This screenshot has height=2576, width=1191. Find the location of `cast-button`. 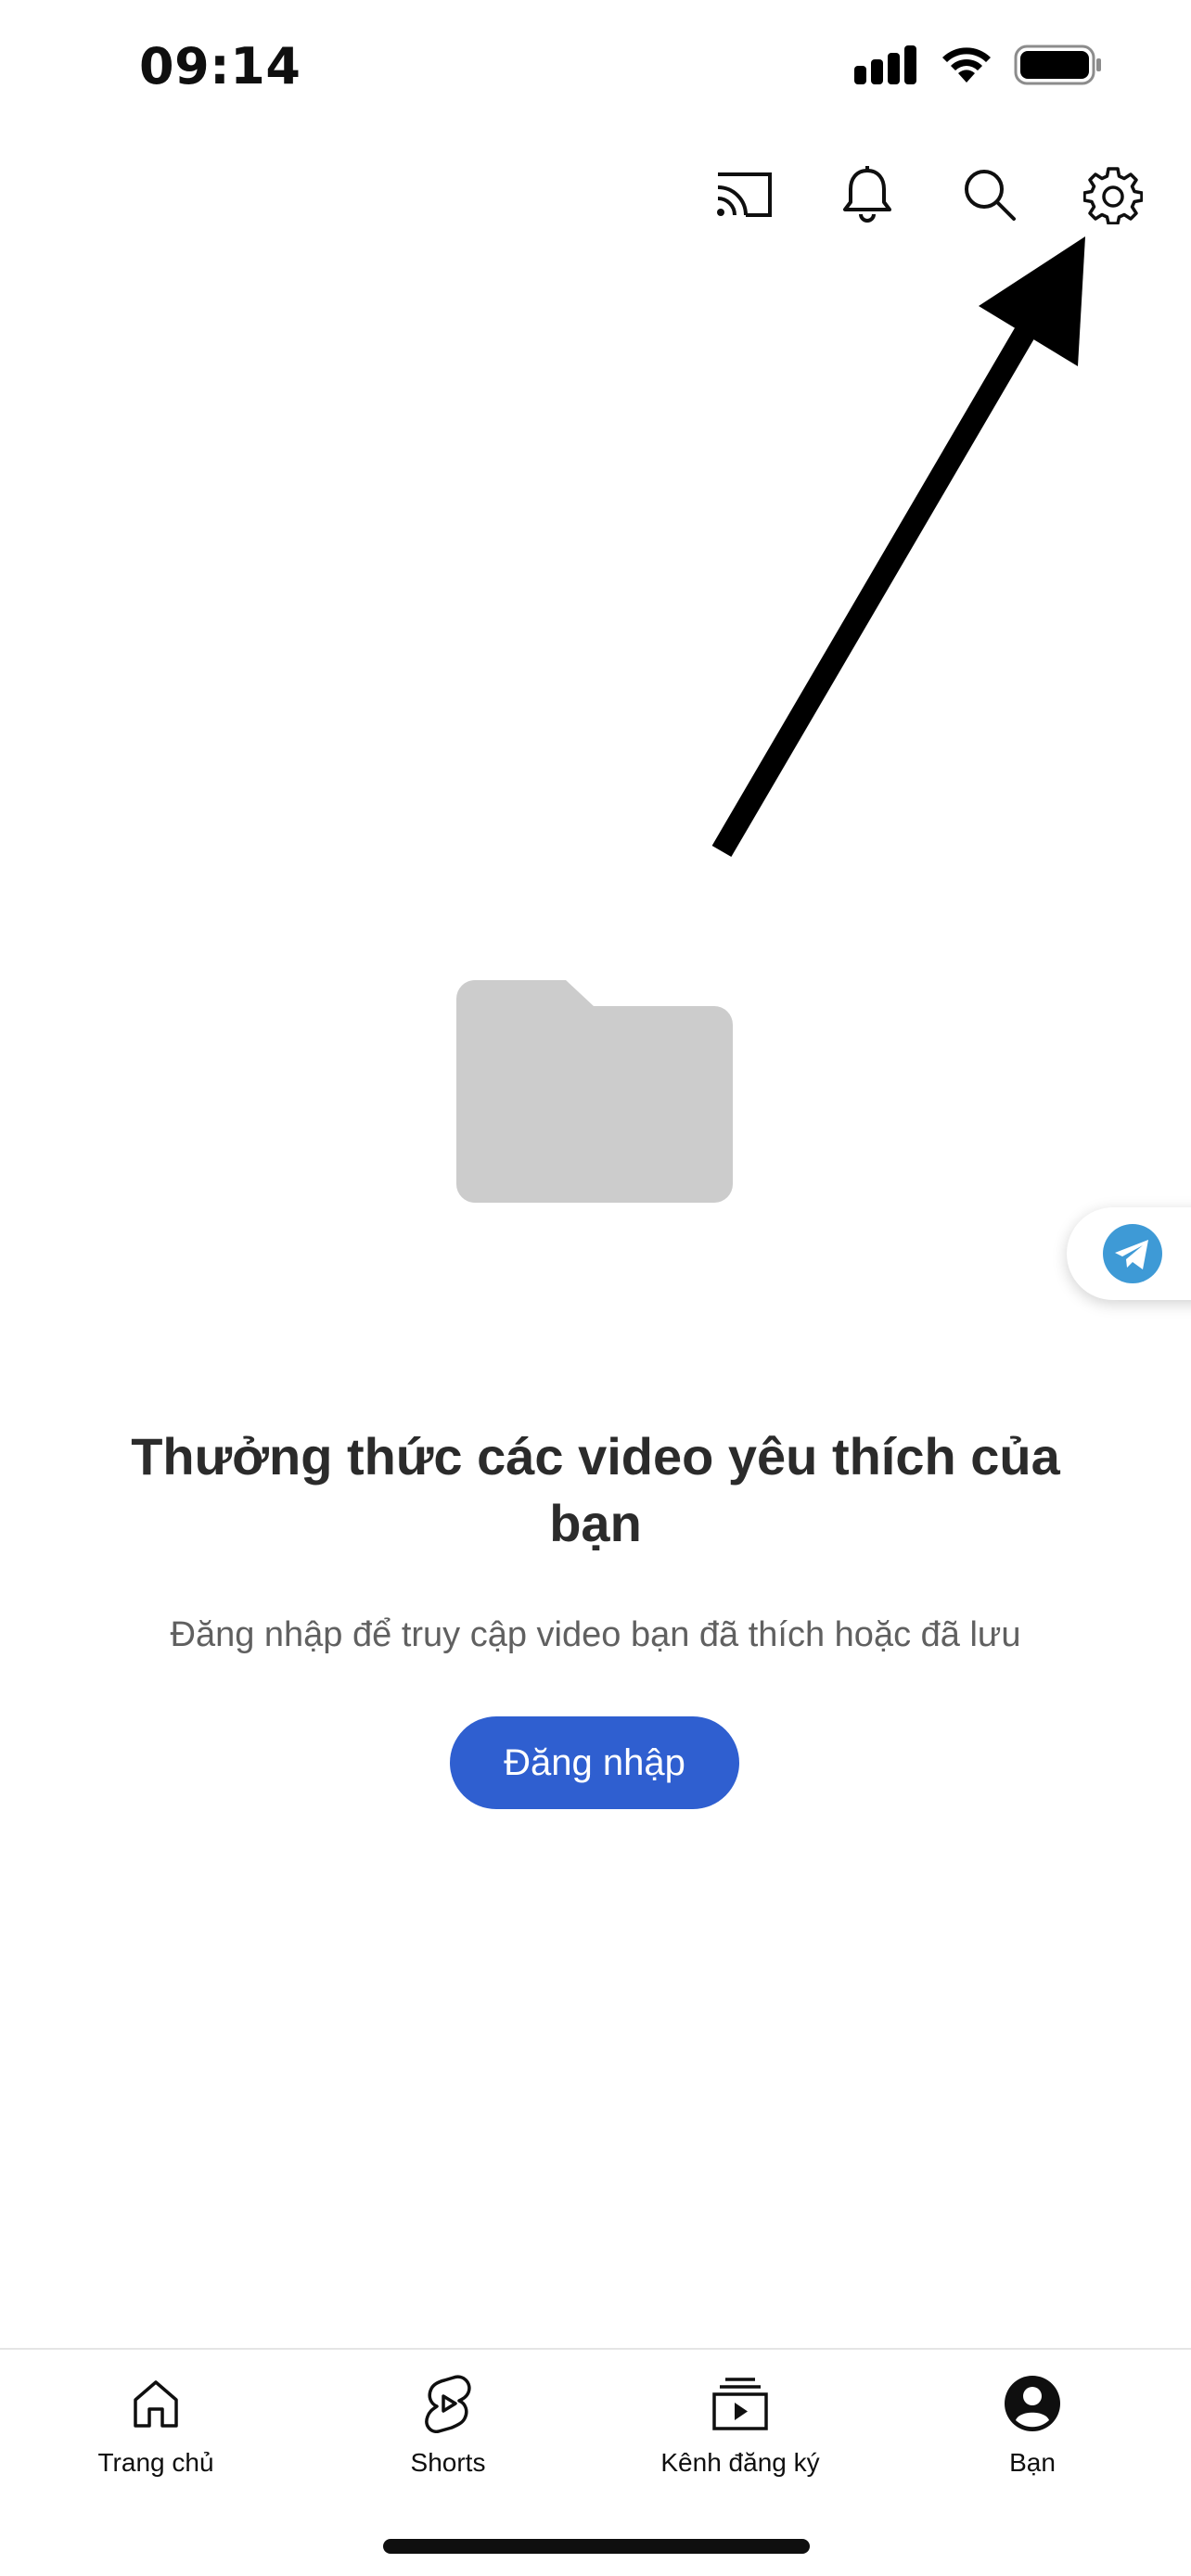

cast-button is located at coordinates (745, 195).